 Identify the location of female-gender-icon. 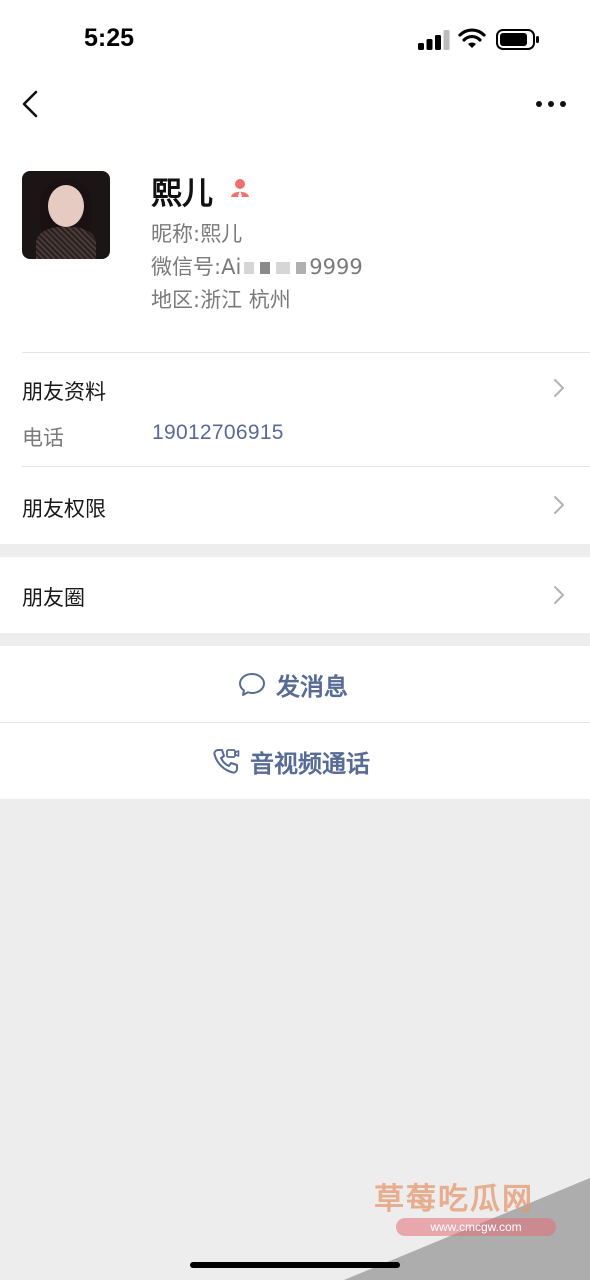
(240, 188).